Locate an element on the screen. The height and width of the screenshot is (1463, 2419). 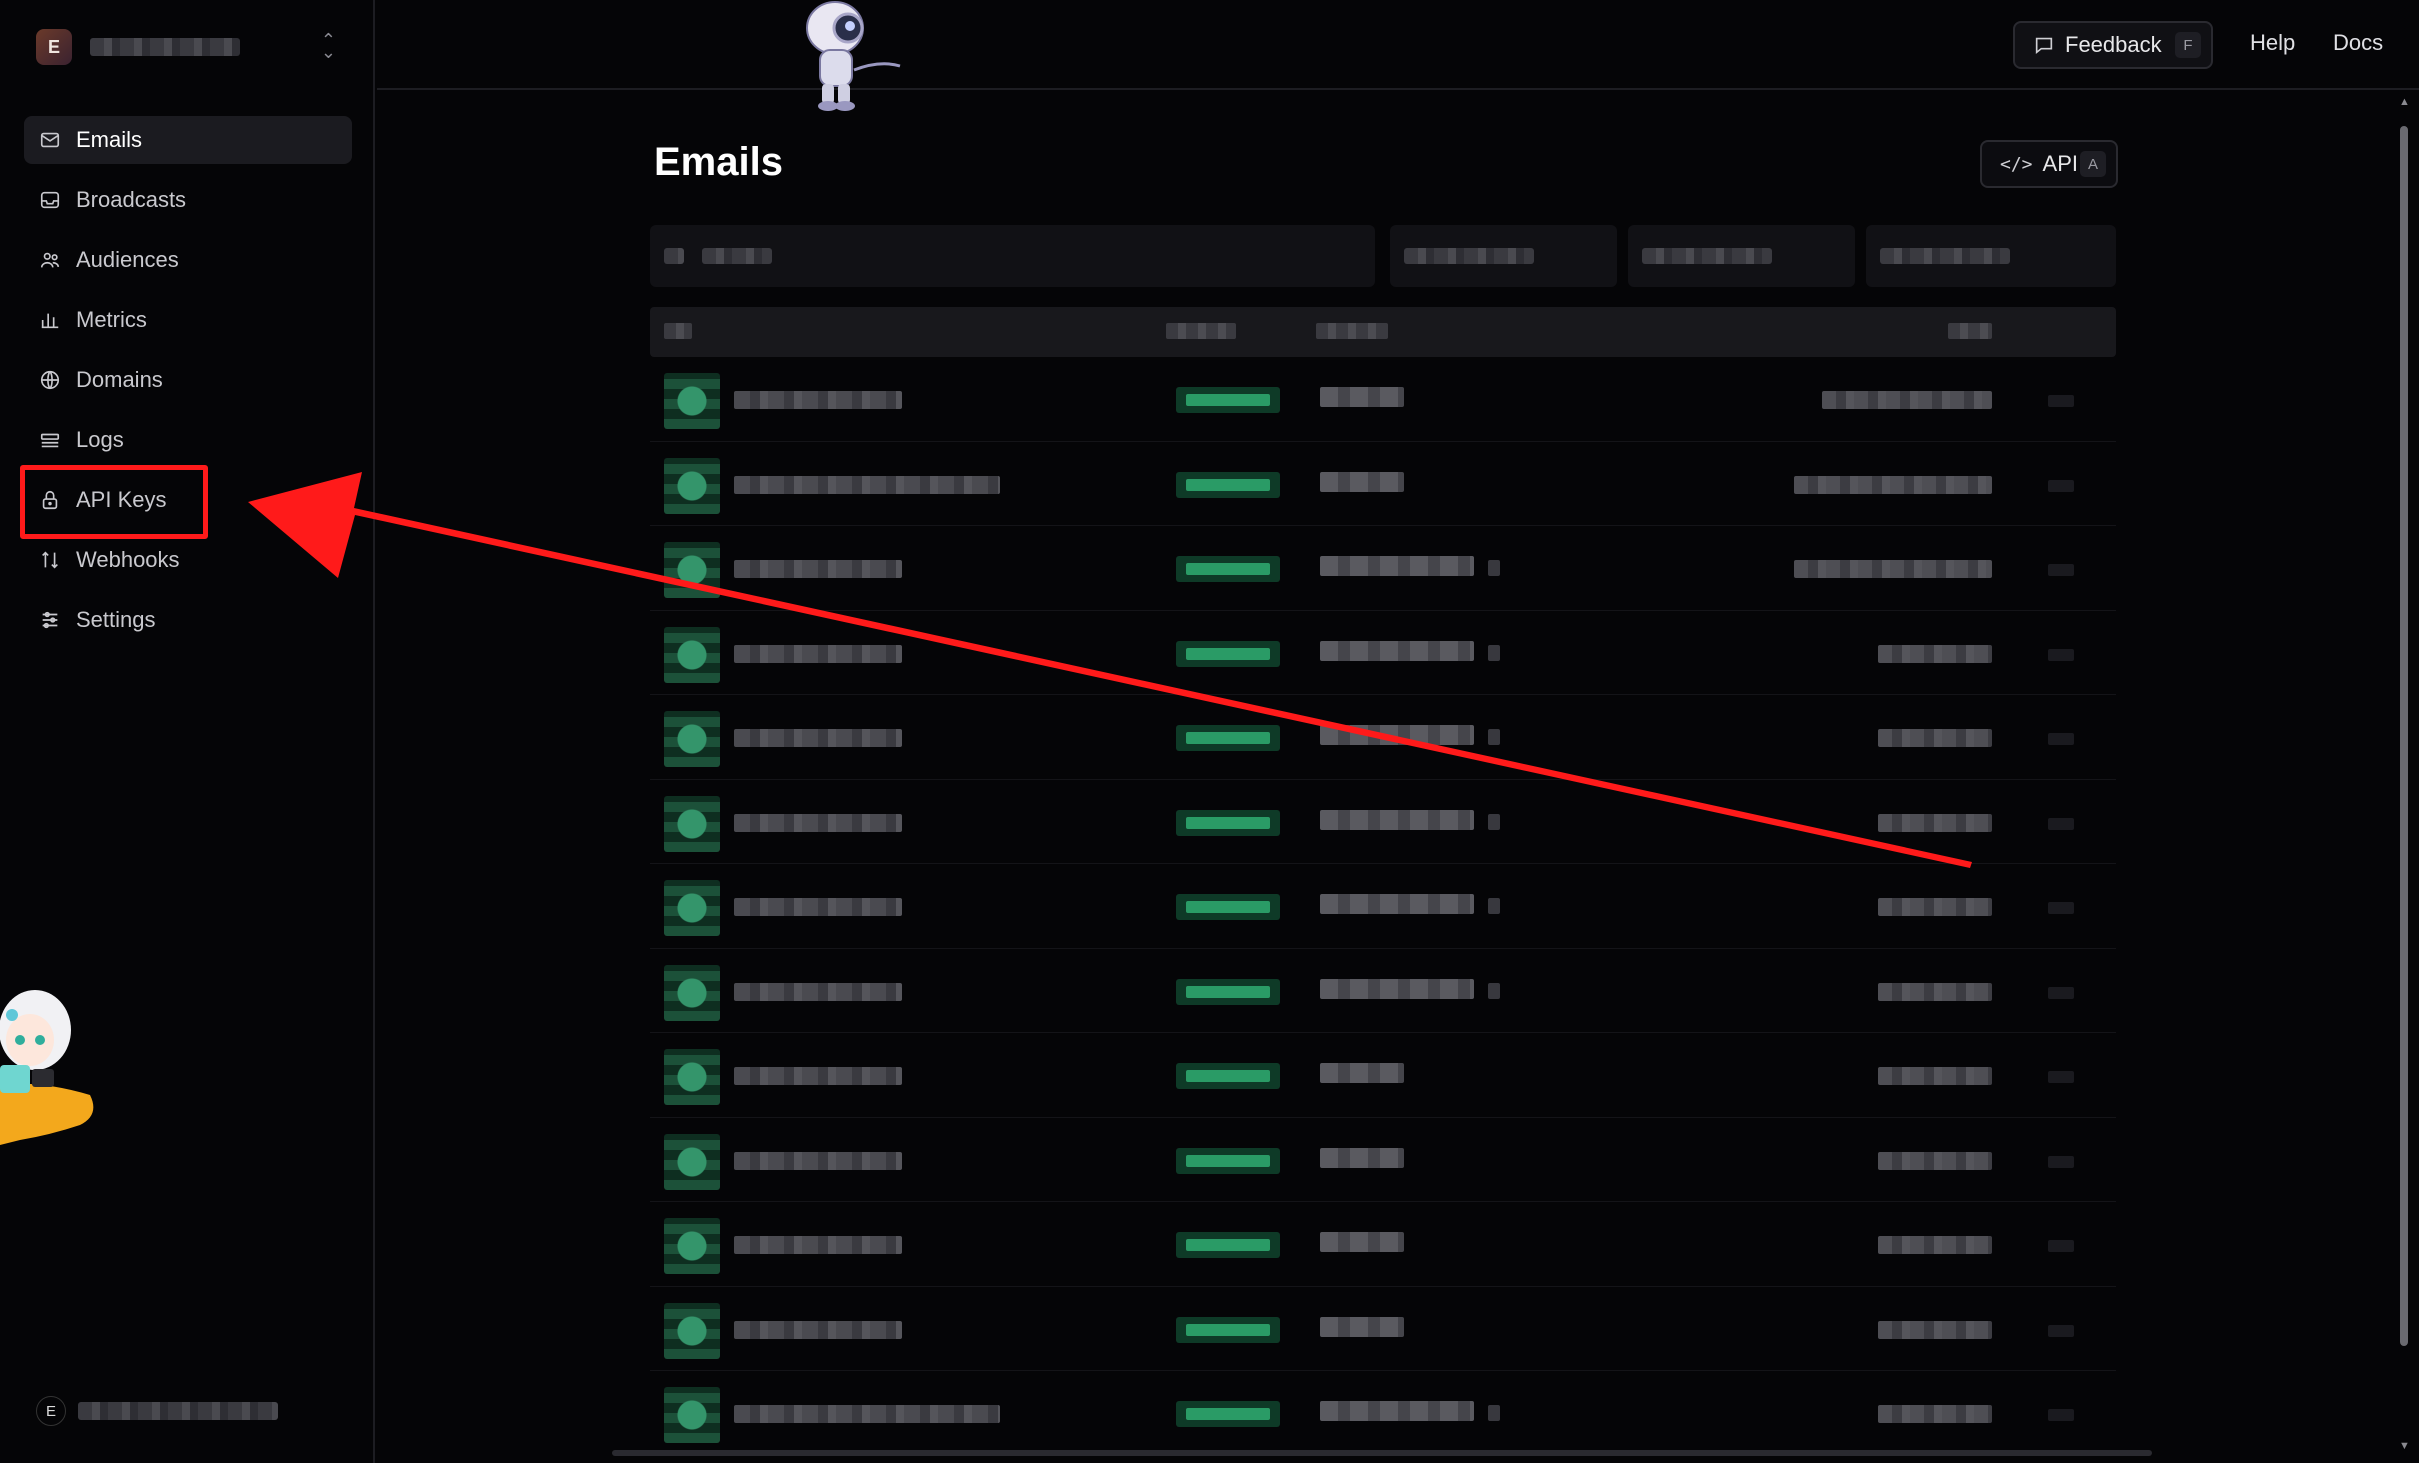
api-button: </> API A is located at coordinates (2049, 164).